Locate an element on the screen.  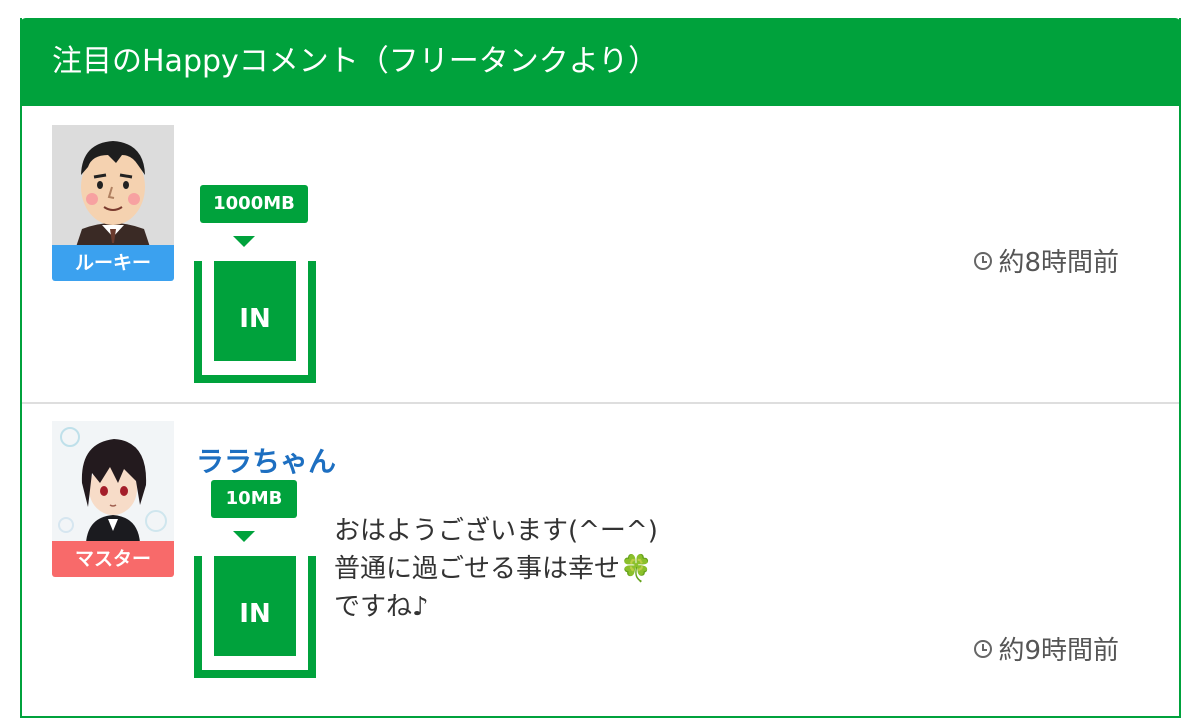
timestamp-text: 約9時間前 is located at coordinates (1058, 651).